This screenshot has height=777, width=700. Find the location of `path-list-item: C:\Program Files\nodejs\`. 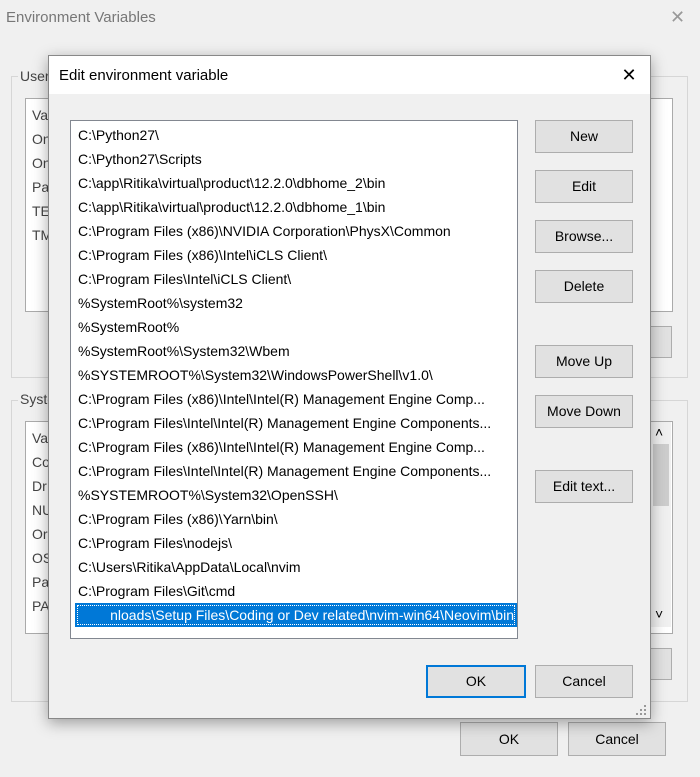

path-list-item: C:\Program Files\nodejs\ is located at coordinates (291, 543).